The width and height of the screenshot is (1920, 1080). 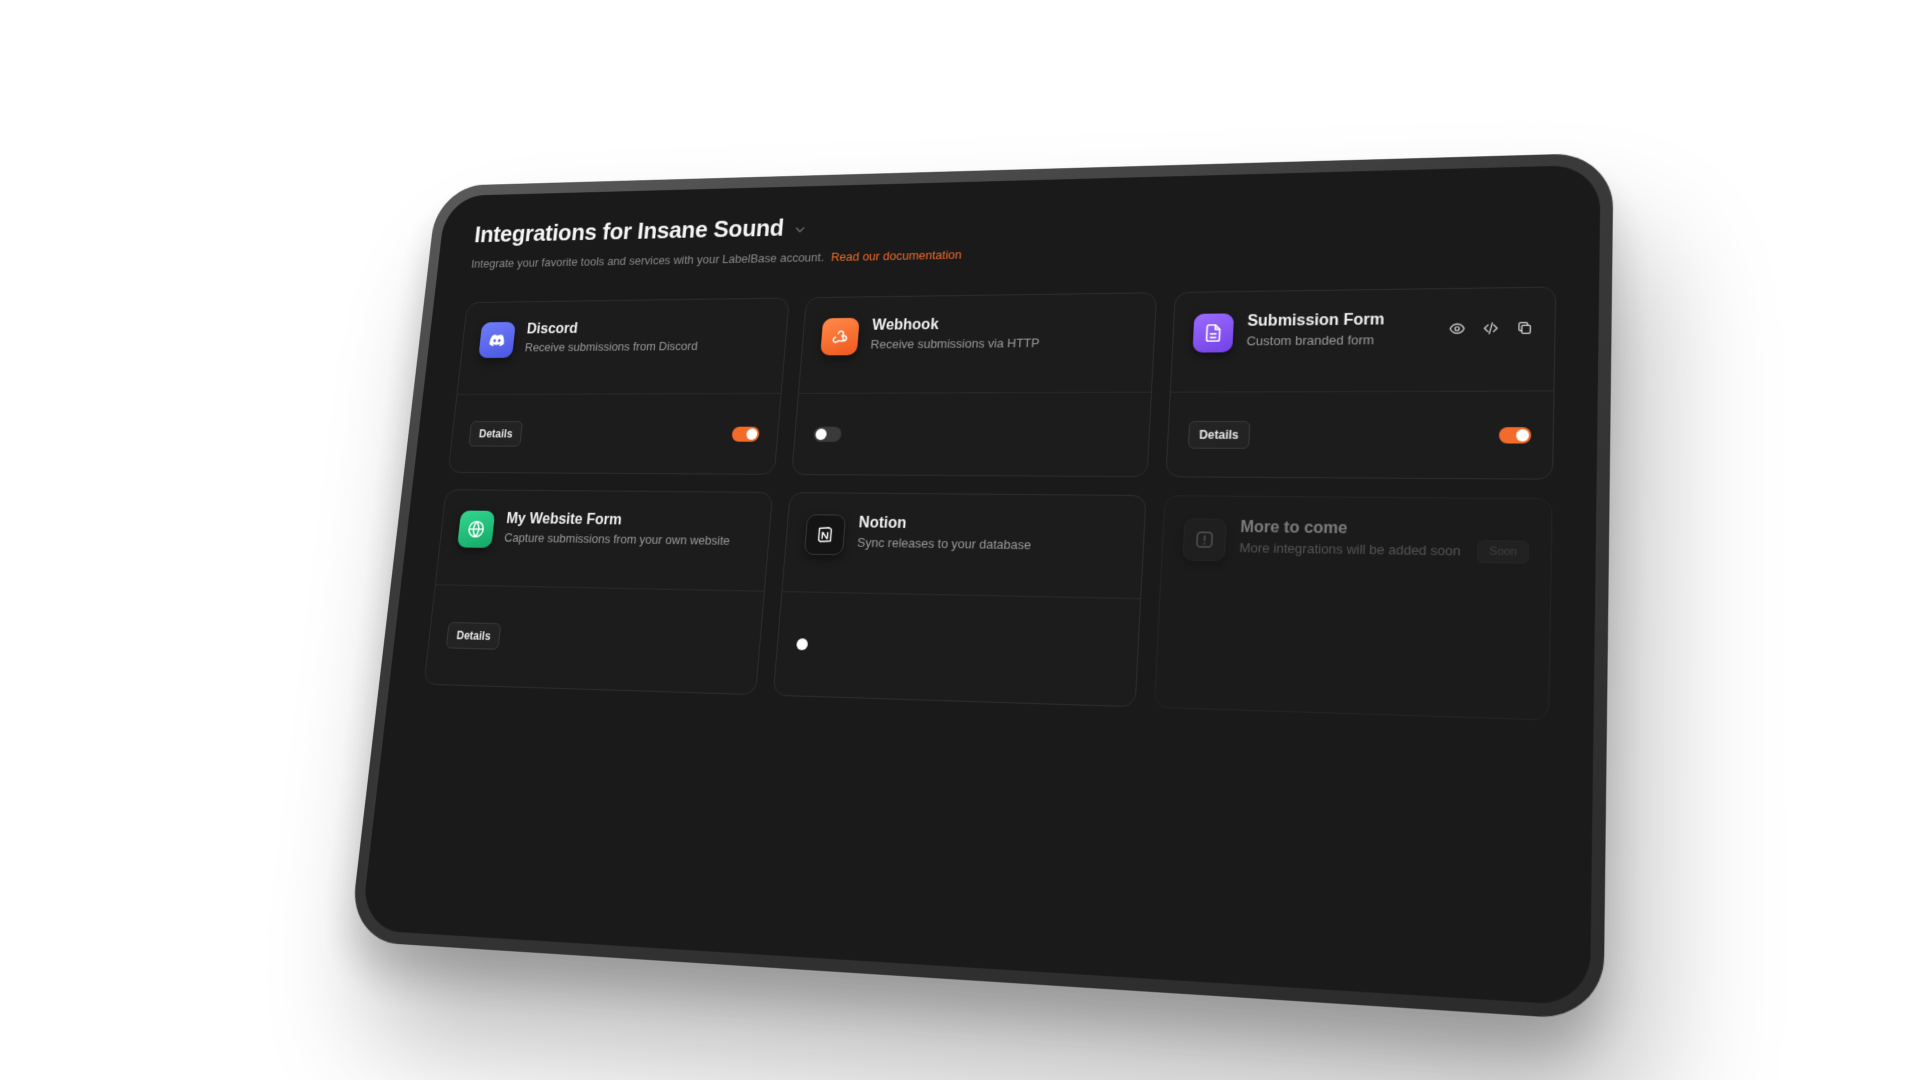 What do you see at coordinates (955, 343) in the screenshot?
I see `card-description: Receive submissions via HTTP` at bounding box center [955, 343].